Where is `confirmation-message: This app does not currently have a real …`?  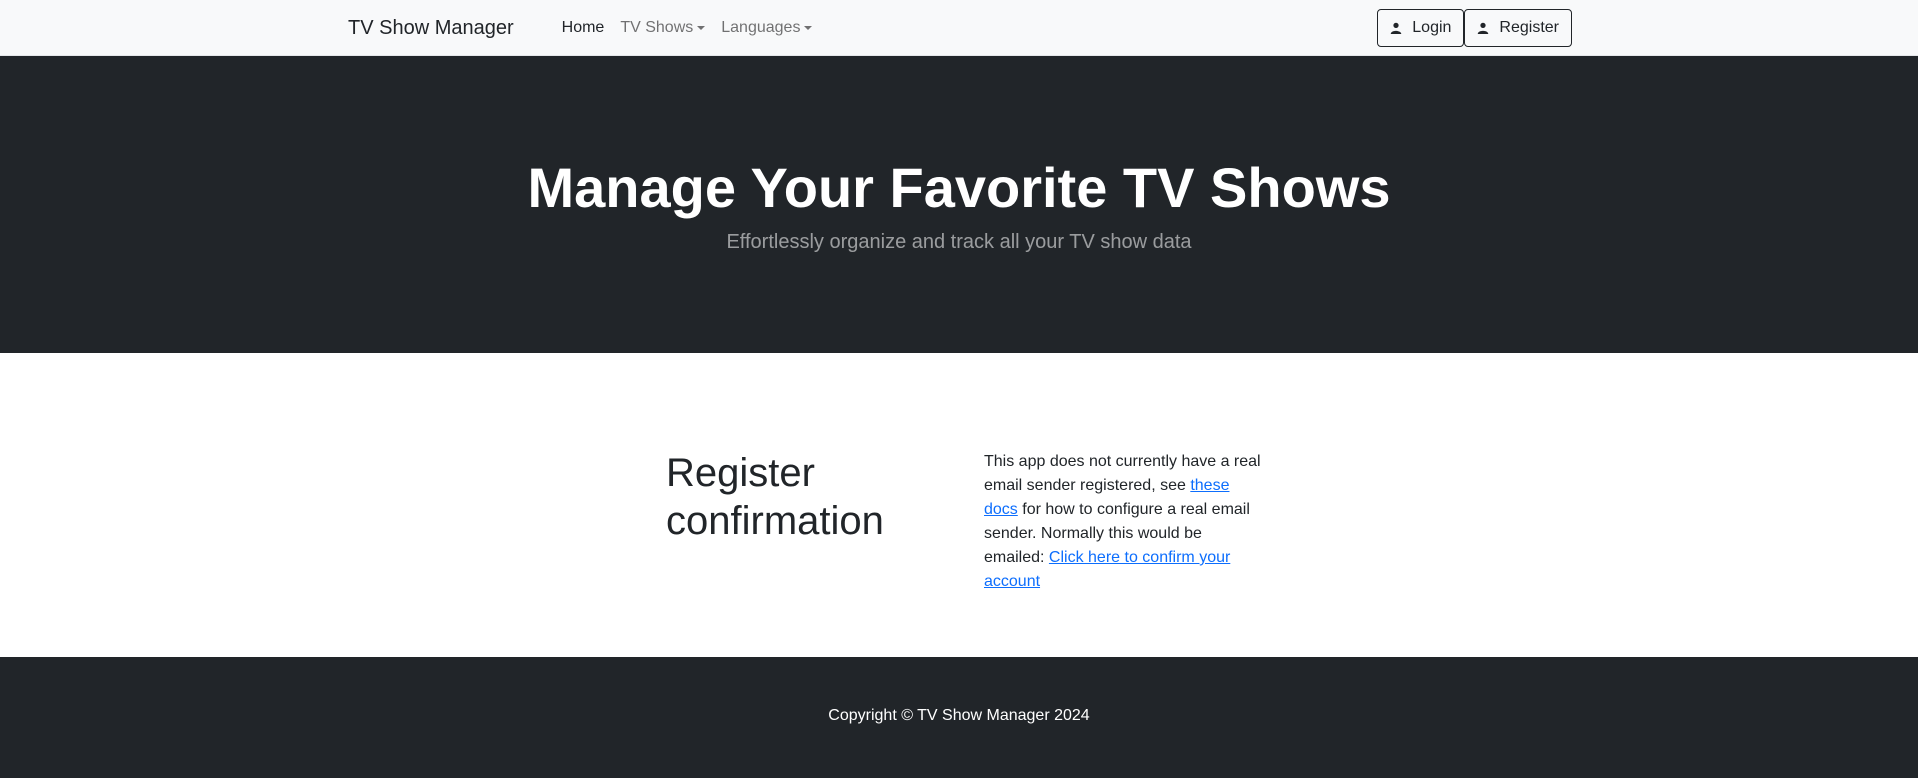
confirmation-message: This app does not currently have a real … is located at coordinates (1125, 522).